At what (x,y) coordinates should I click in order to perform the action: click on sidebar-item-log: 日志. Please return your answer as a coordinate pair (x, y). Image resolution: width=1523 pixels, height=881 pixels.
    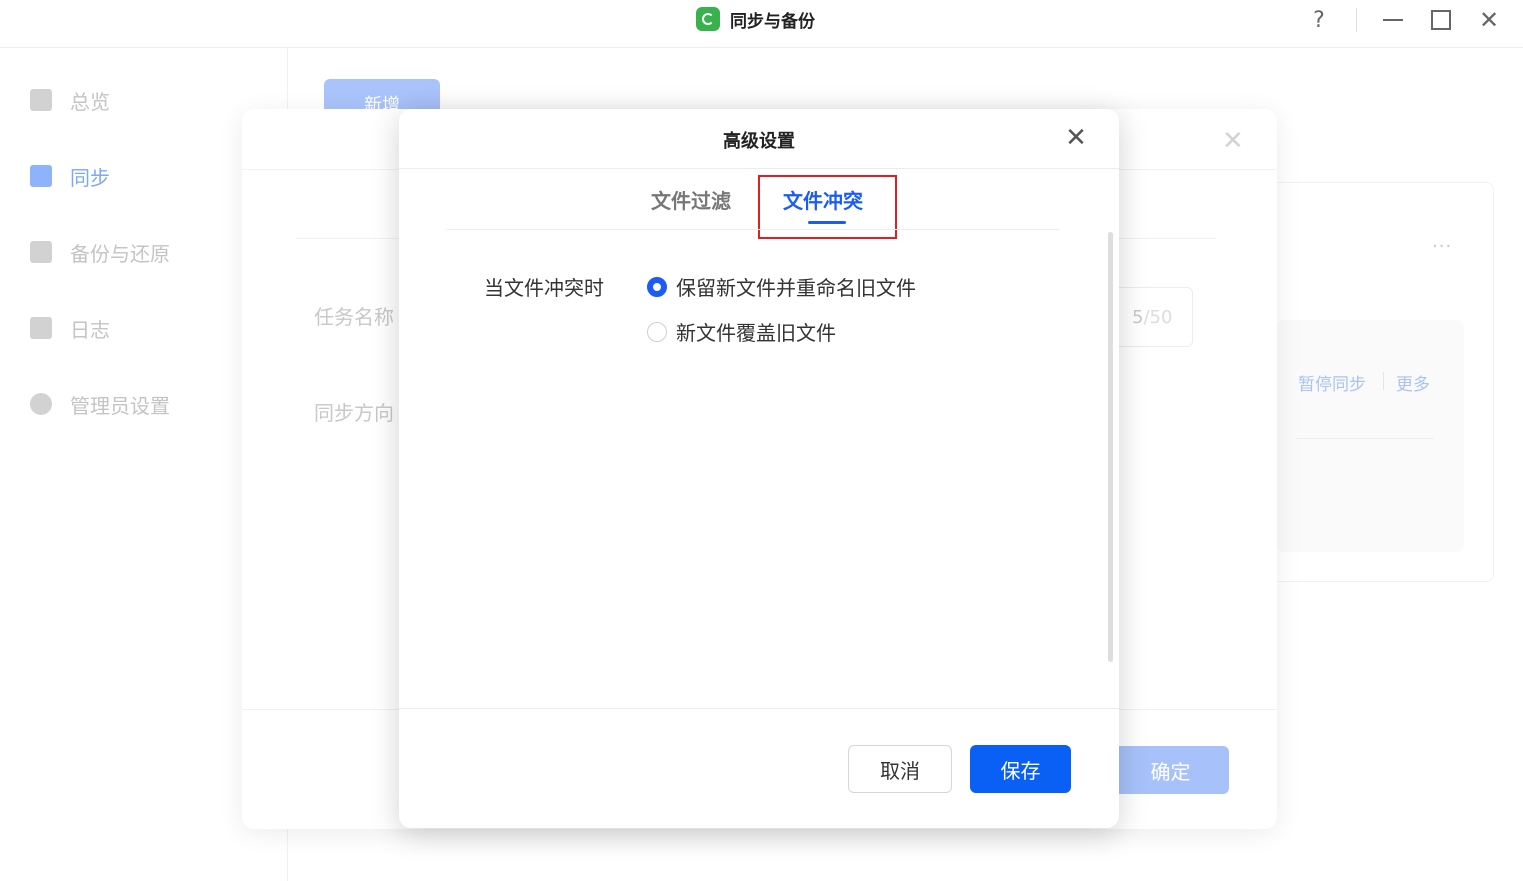
    Looking at the image, I should click on (70, 328).